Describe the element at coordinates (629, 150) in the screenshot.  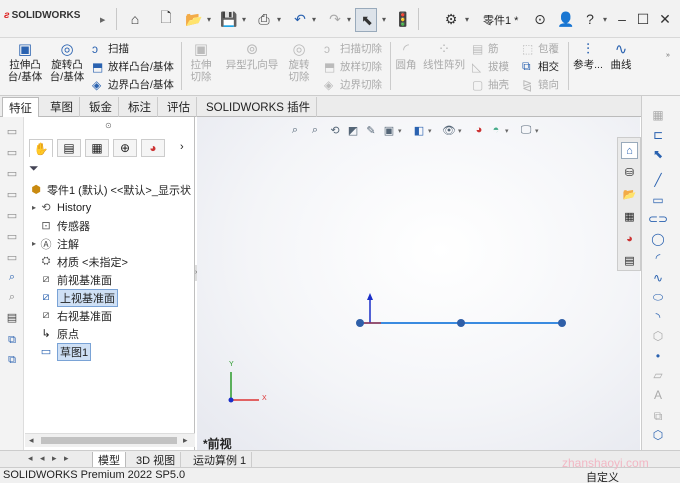
I see `resources-icon: ⌂` at that location.